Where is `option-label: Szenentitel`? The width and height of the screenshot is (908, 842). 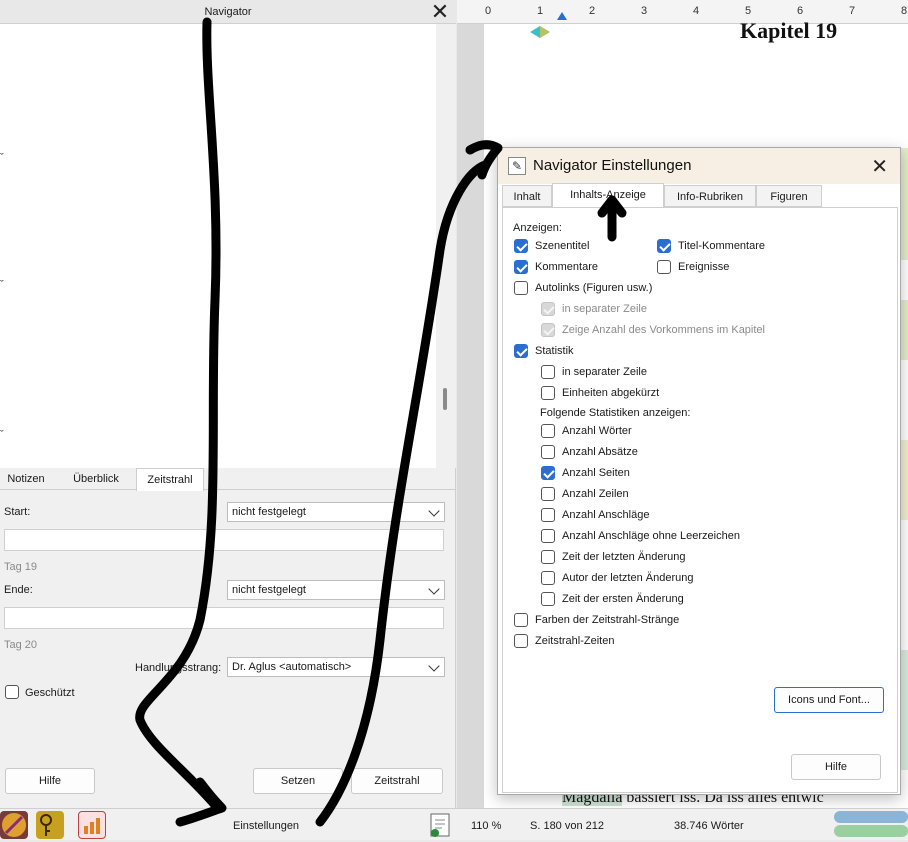 option-label: Szenentitel is located at coordinates (562, 246).